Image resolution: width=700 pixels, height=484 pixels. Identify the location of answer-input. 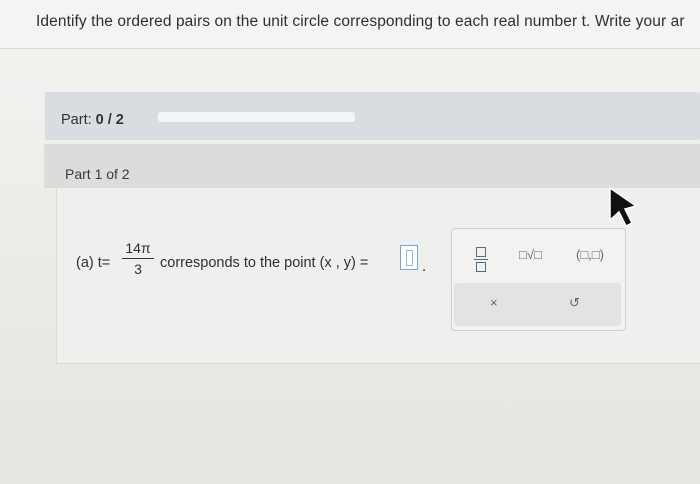
(409, 257).